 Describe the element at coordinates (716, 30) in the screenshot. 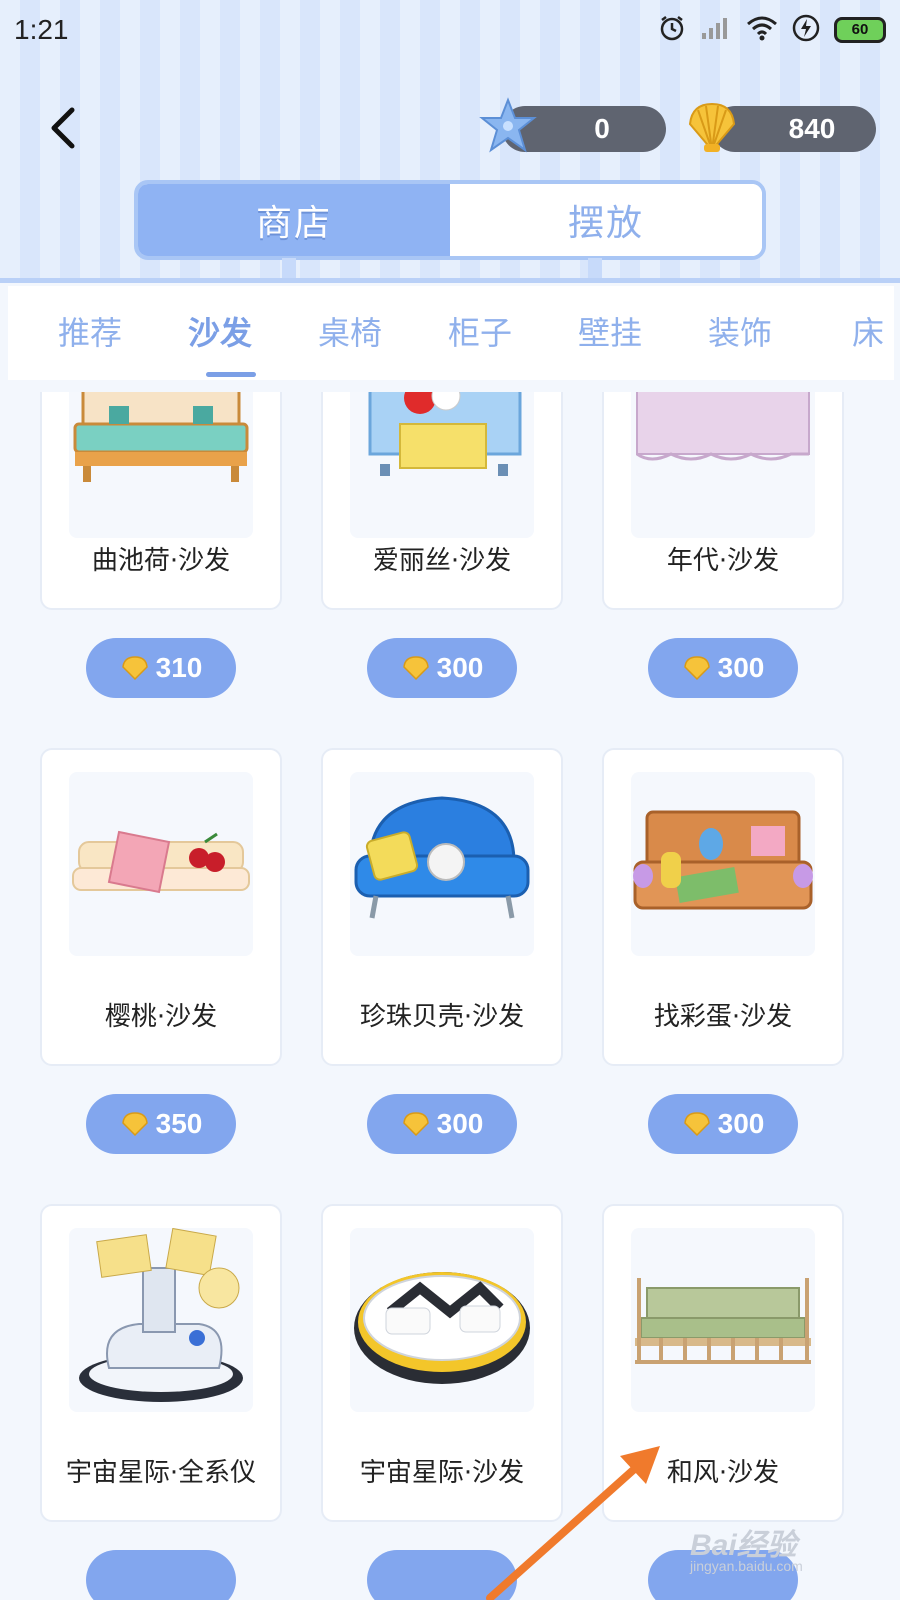

I see `signal-icon` at that location.